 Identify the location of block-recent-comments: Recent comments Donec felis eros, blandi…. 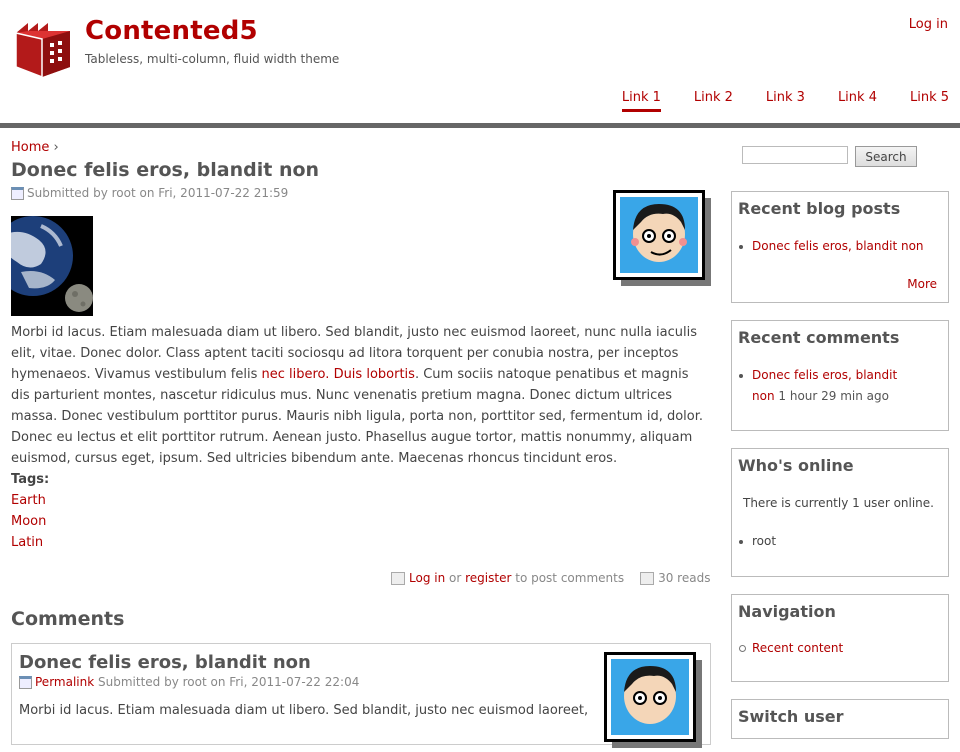
(840, 375).